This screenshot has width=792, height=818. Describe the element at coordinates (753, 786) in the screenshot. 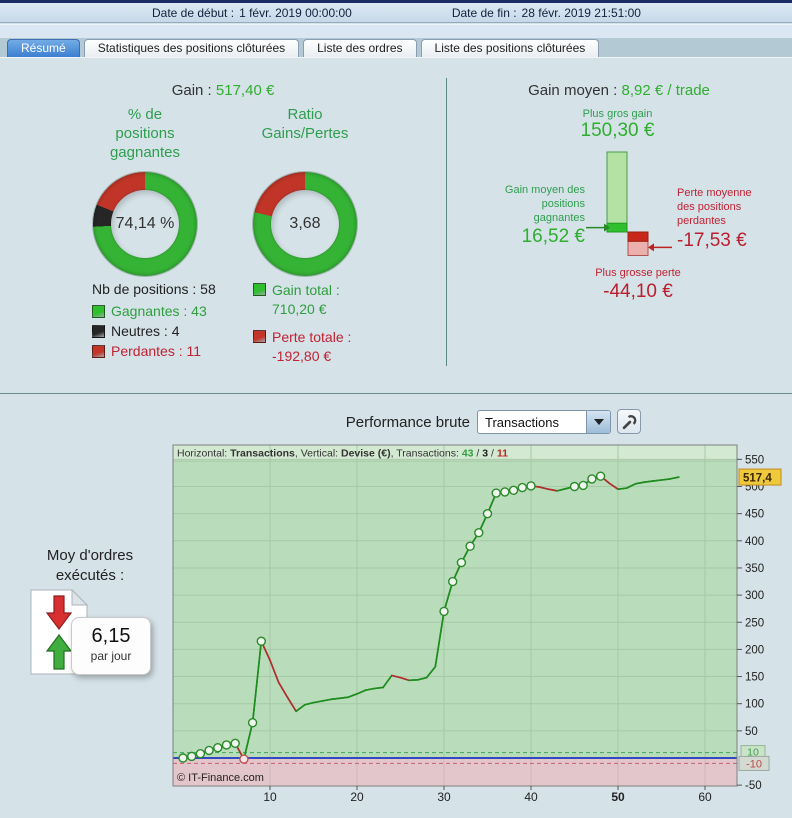

I see `svg-text: -50` at that location.